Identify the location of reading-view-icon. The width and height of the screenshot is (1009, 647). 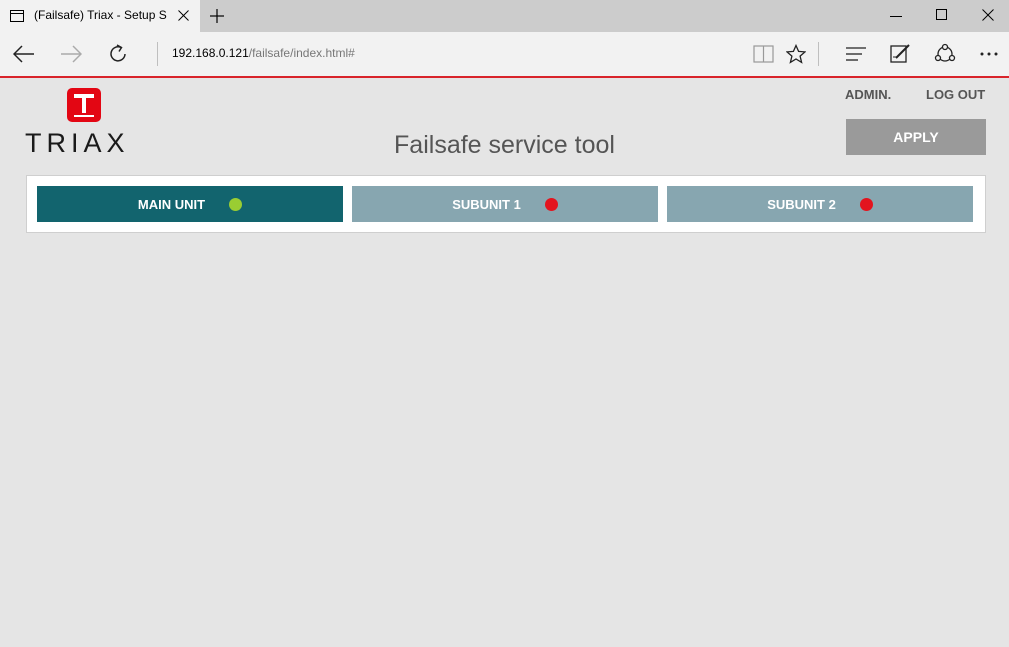
(763, 54).